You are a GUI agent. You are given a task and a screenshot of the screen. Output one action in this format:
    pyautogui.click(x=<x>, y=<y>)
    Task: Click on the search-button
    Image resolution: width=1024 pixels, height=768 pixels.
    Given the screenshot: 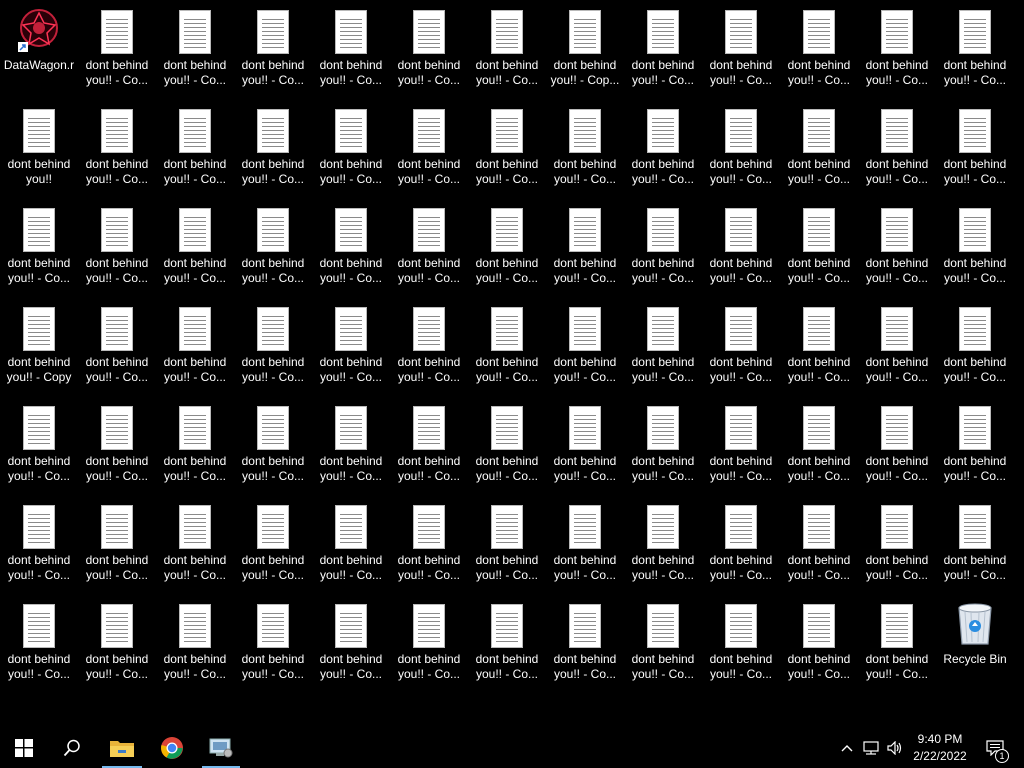 What is the action you would take?
    pyautogui.click(x=72, y=748)
    